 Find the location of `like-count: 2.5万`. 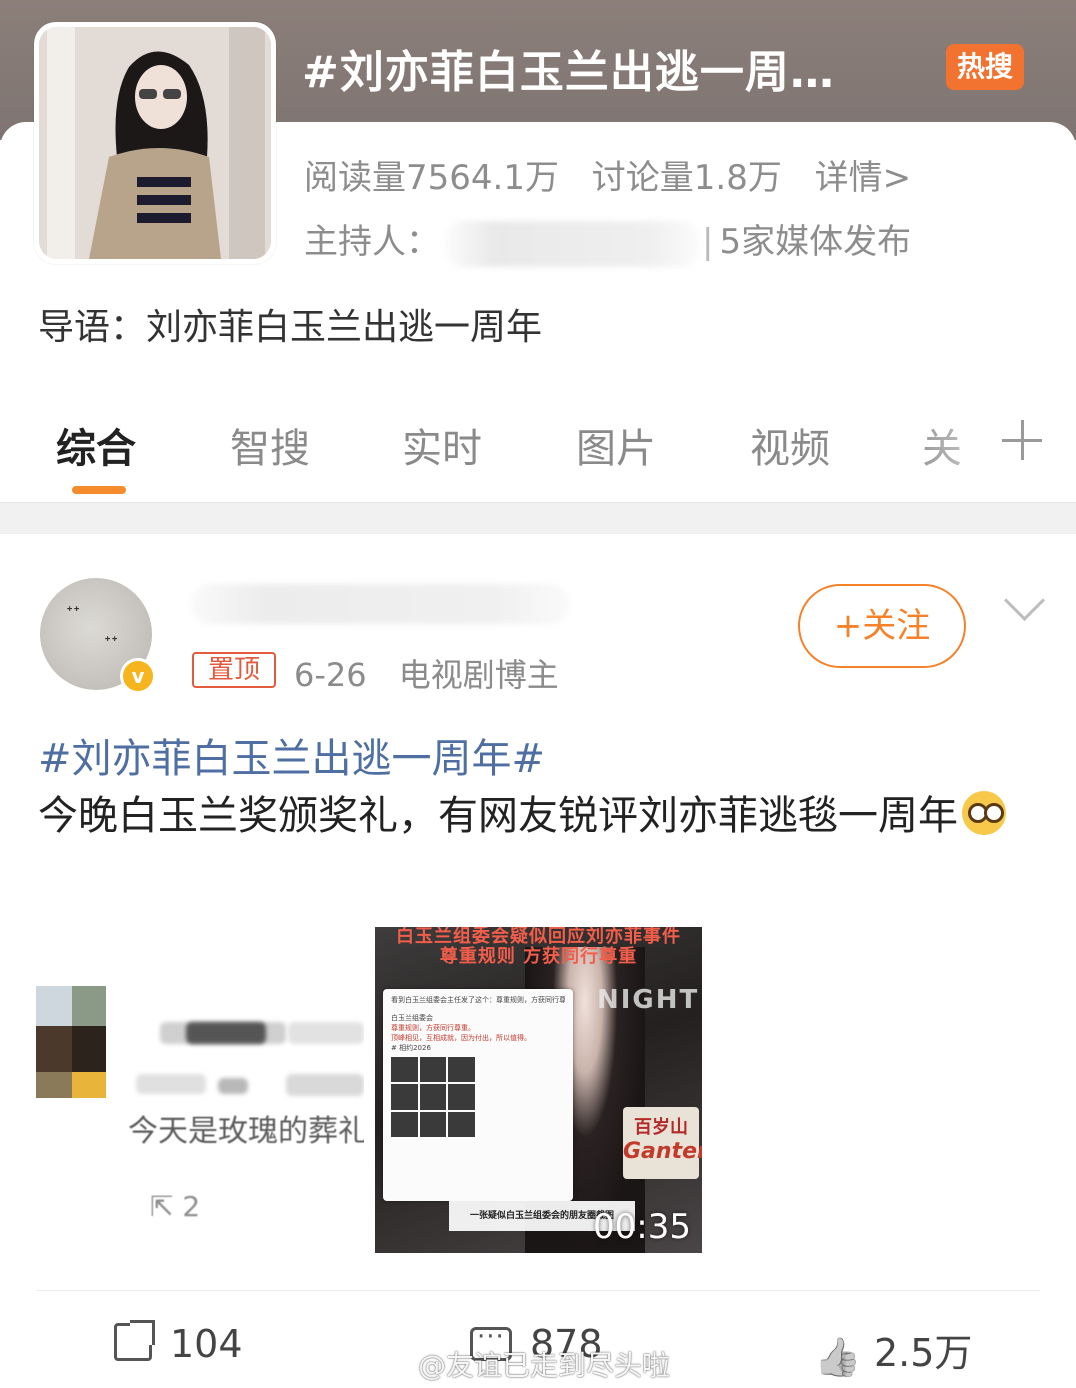

like-count: 2.5万 is located at coordinates (923, 1353).